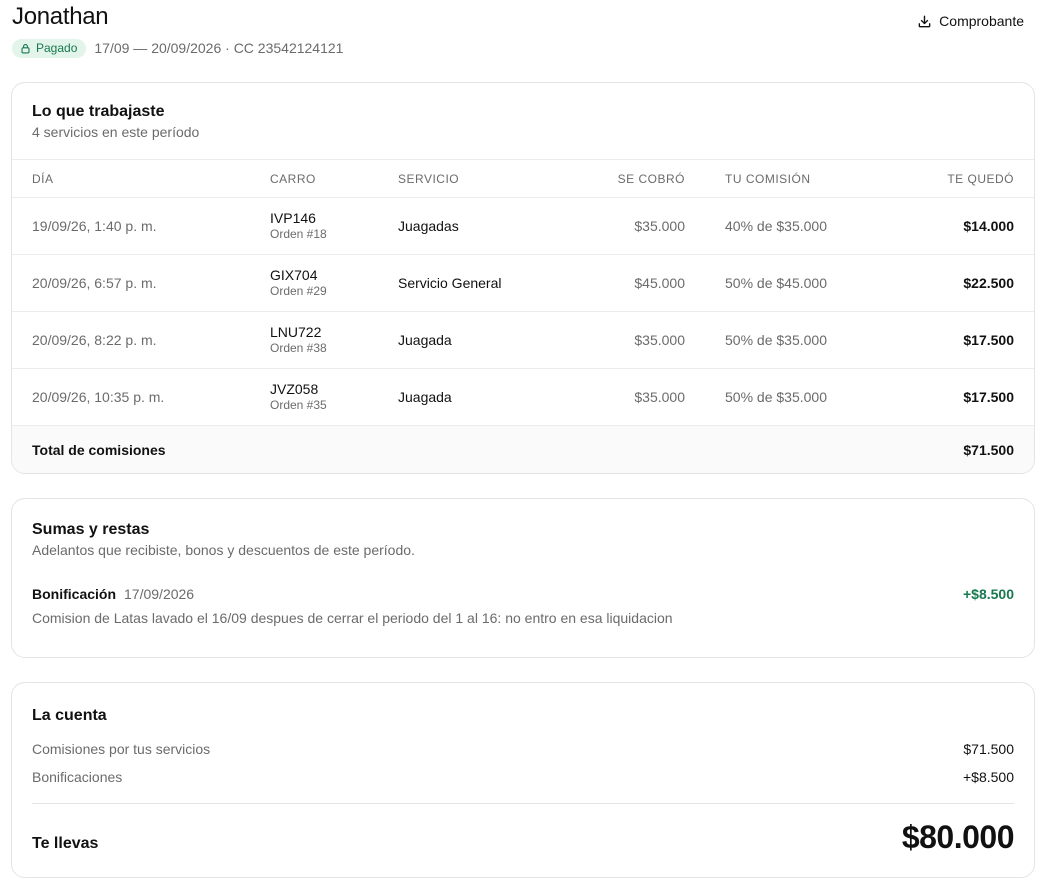 This screenshot has height=892, width=1048. What do you see at coordinates (69, 715) in the screenshot?
I see `account-card-title: La cuenta` at bounding box center [69, 715].